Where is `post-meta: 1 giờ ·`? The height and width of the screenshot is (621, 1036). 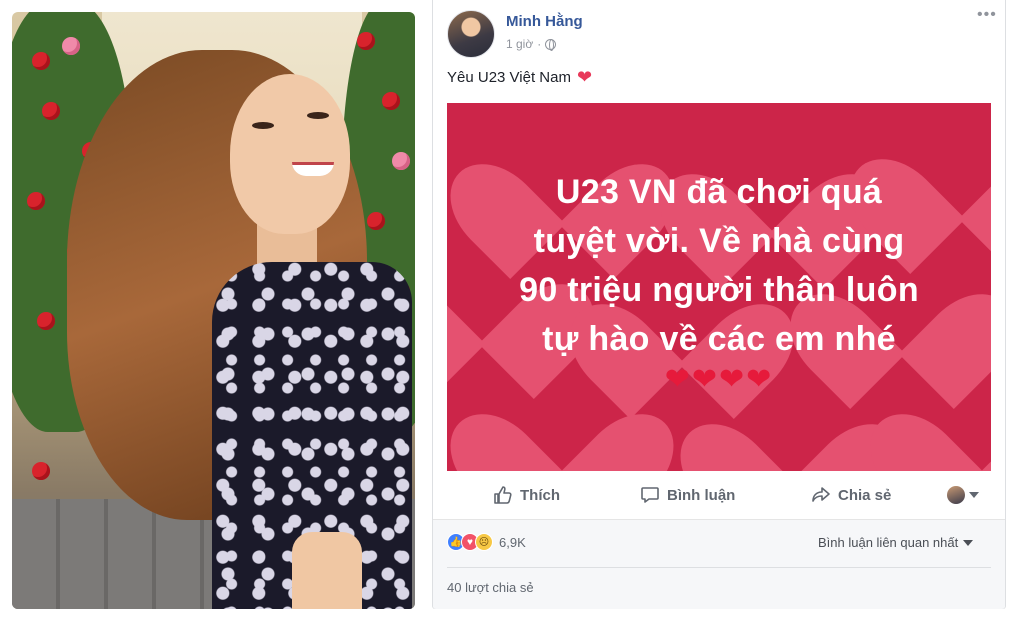 post-meta: 1 giờ · is located at coordinates (531, 44).